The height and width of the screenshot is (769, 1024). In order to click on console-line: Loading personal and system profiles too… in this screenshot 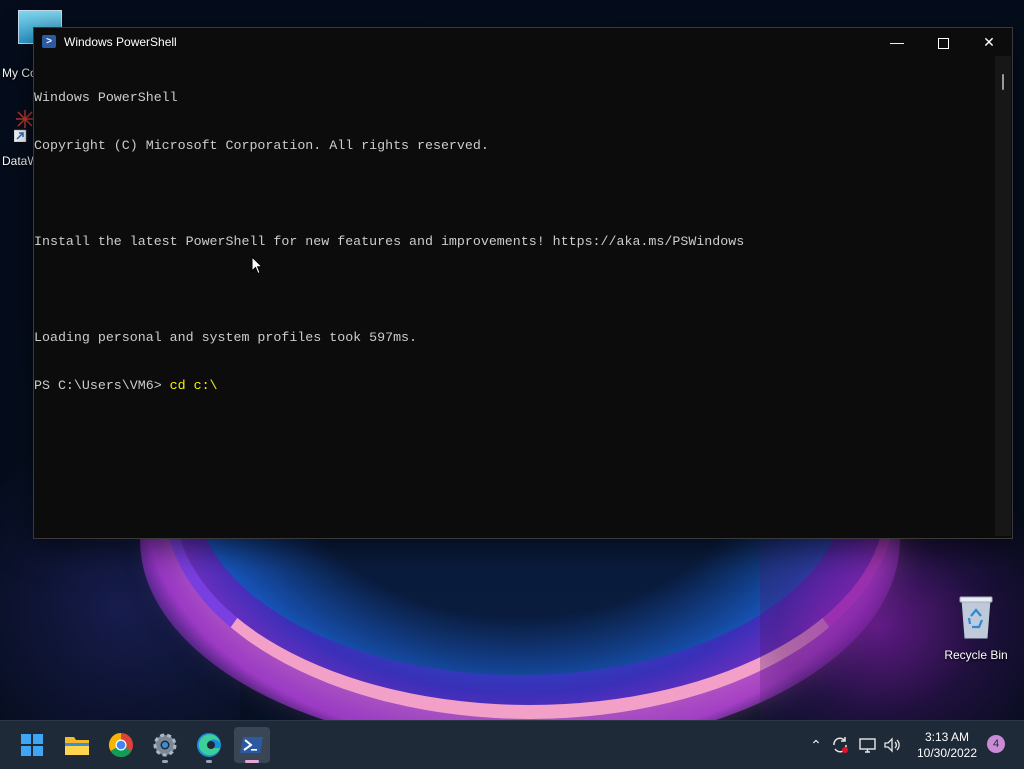, I will do `click(226, 337)`.